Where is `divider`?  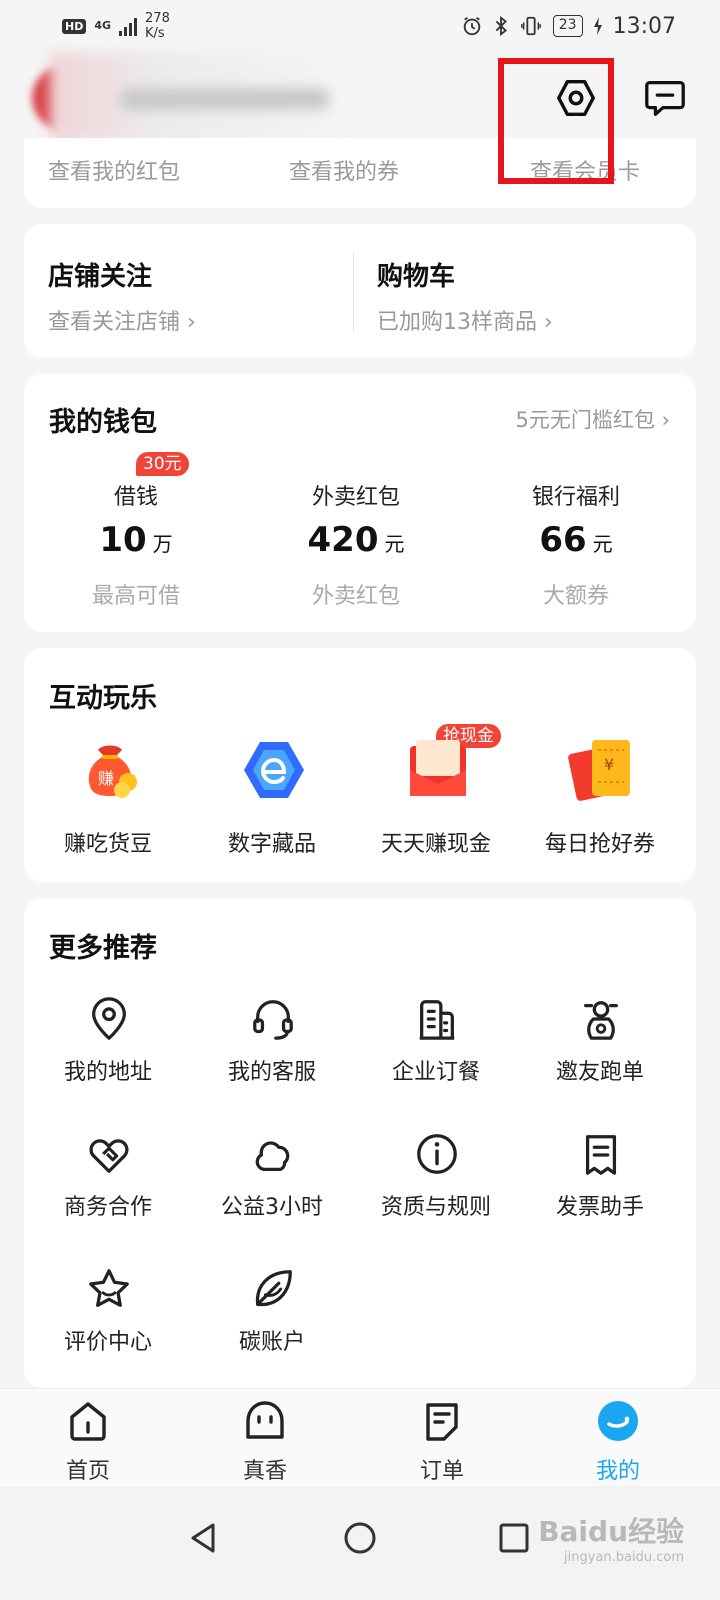 divider is located at coordinates (353, 292).